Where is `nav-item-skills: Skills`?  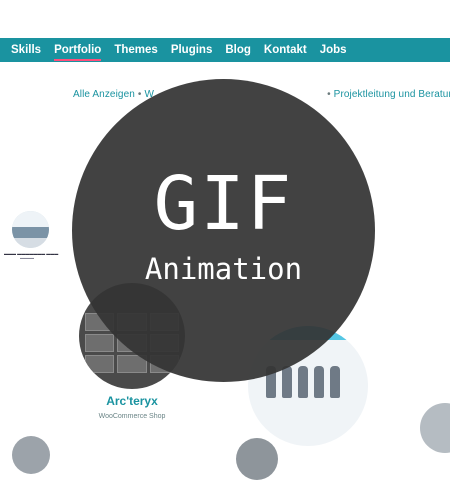
nav-item-skills: Skills is located at coordinates (26, 50).